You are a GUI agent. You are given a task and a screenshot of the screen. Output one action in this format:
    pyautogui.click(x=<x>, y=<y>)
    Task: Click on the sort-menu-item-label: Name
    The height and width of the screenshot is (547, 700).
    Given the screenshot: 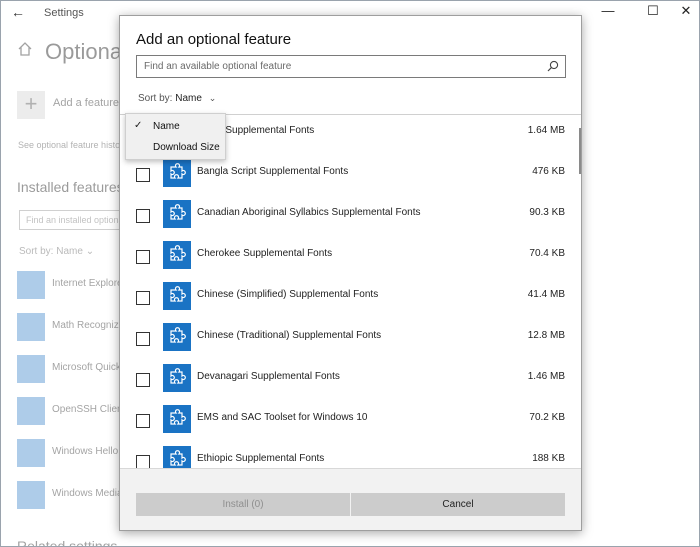 What is the action you would take?
    pyautogui.click(x=166, y=126)
    